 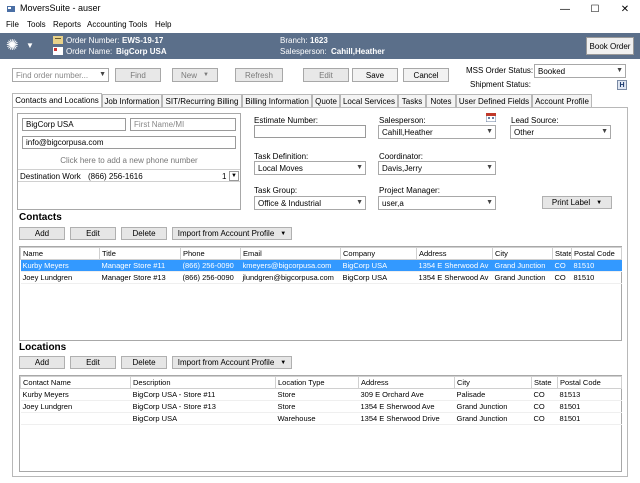 I want to click on tab-quote: Quote, so click(x=326, y=100).